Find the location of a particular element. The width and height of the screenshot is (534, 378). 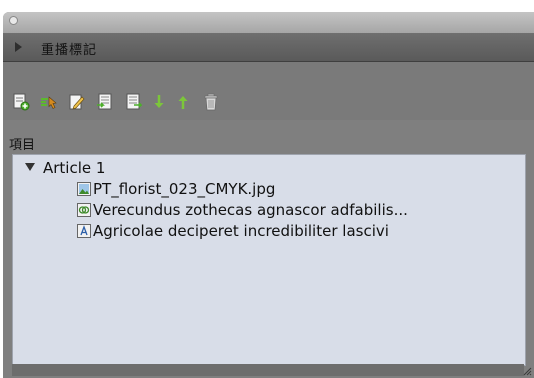

item-label: PT_florist_023_CMYK.jpg is located at coordinates (184, 189).